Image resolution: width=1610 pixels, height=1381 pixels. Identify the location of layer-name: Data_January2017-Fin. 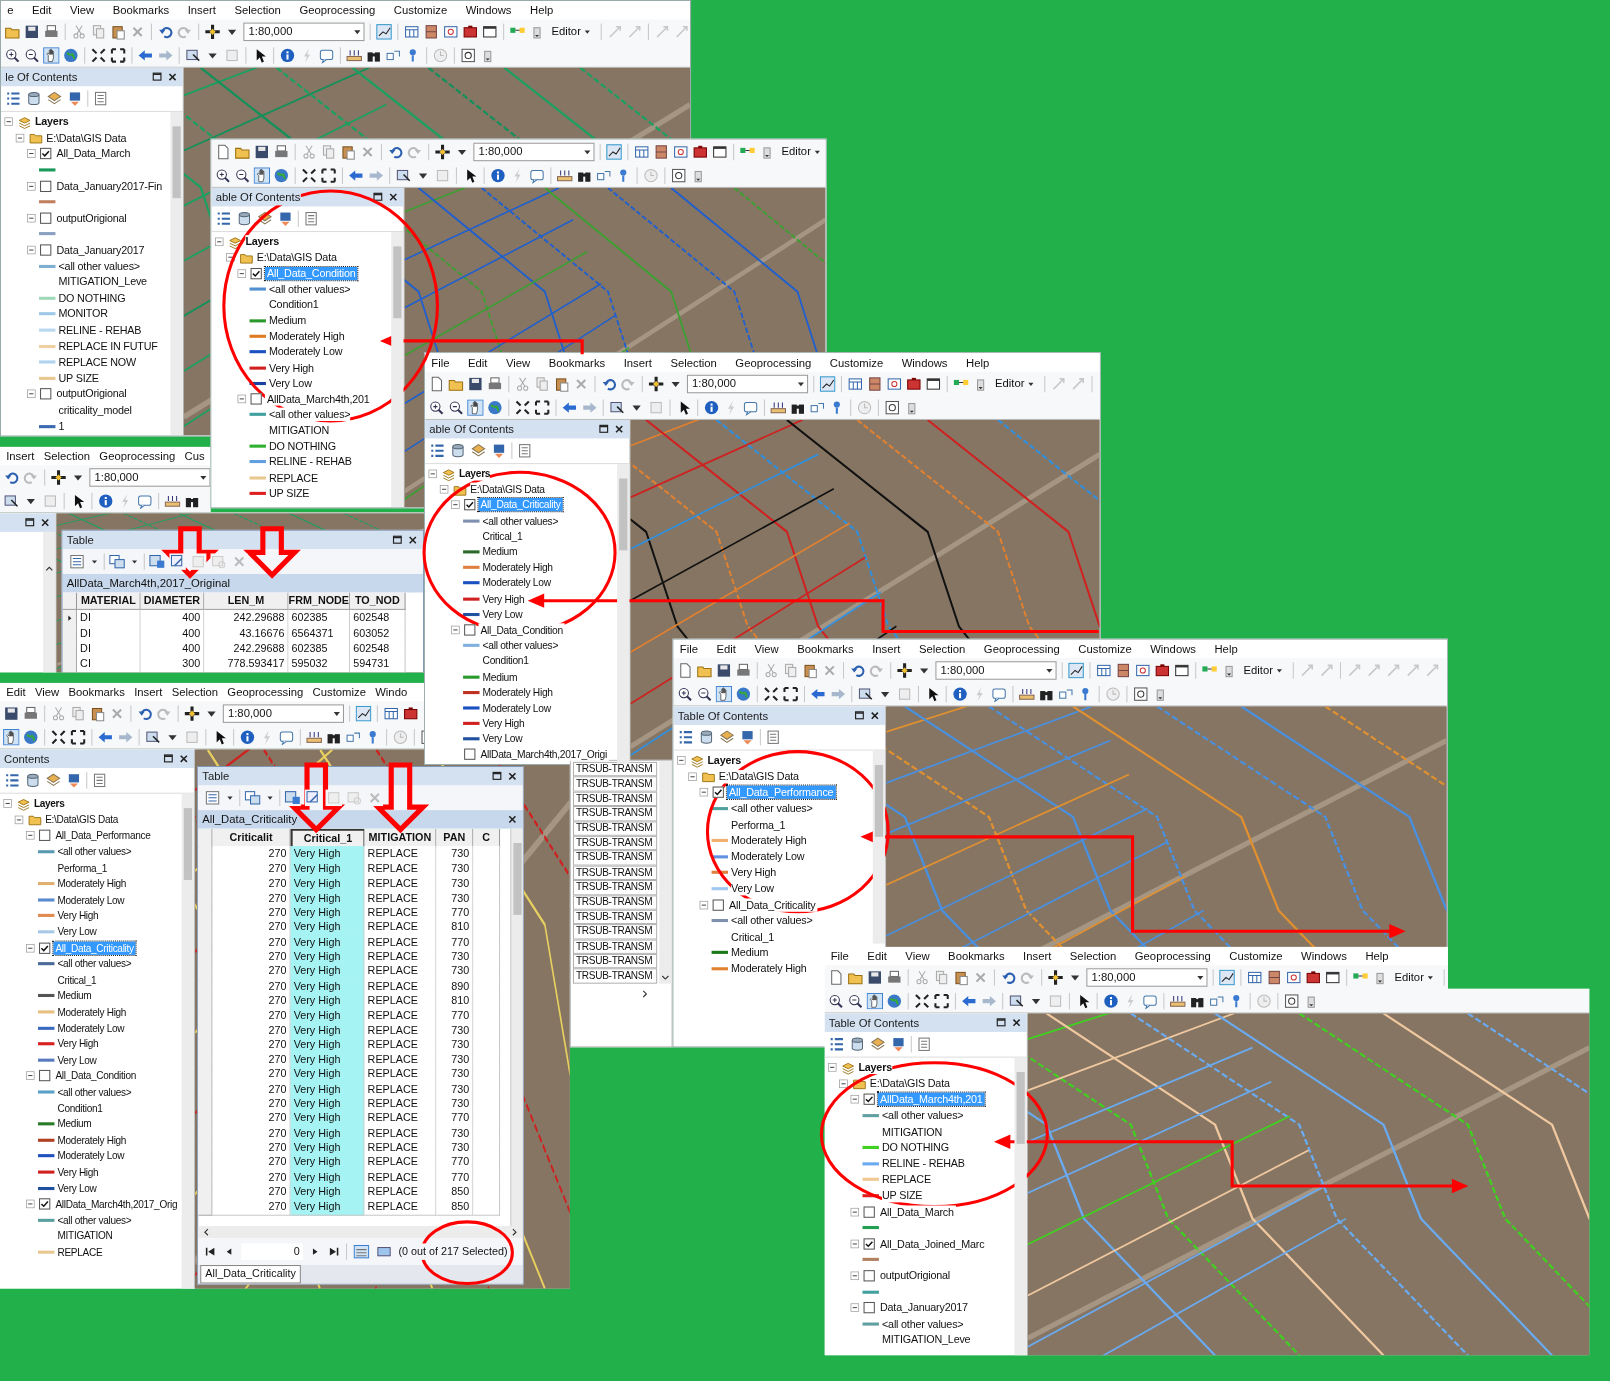
(109, 186).